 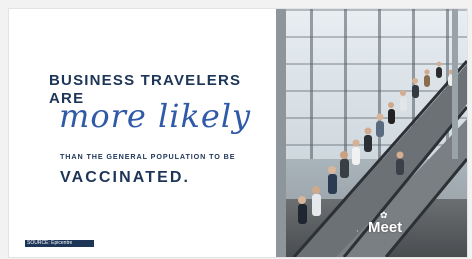 I want to click on script-emphasis: more likely, so click(x=155, y=116).